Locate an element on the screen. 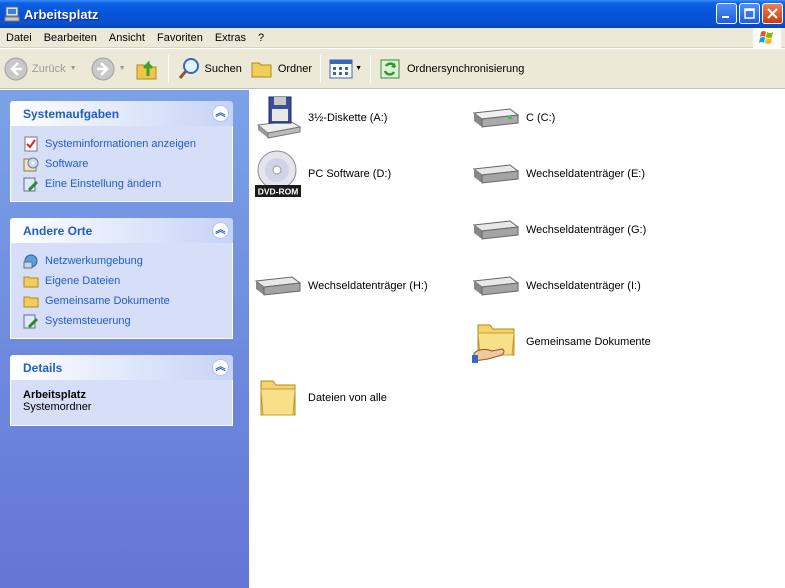 This screenshot has width=785, height=588. views-dropdown-icon: ▼ is located at coordinates (358, 68).